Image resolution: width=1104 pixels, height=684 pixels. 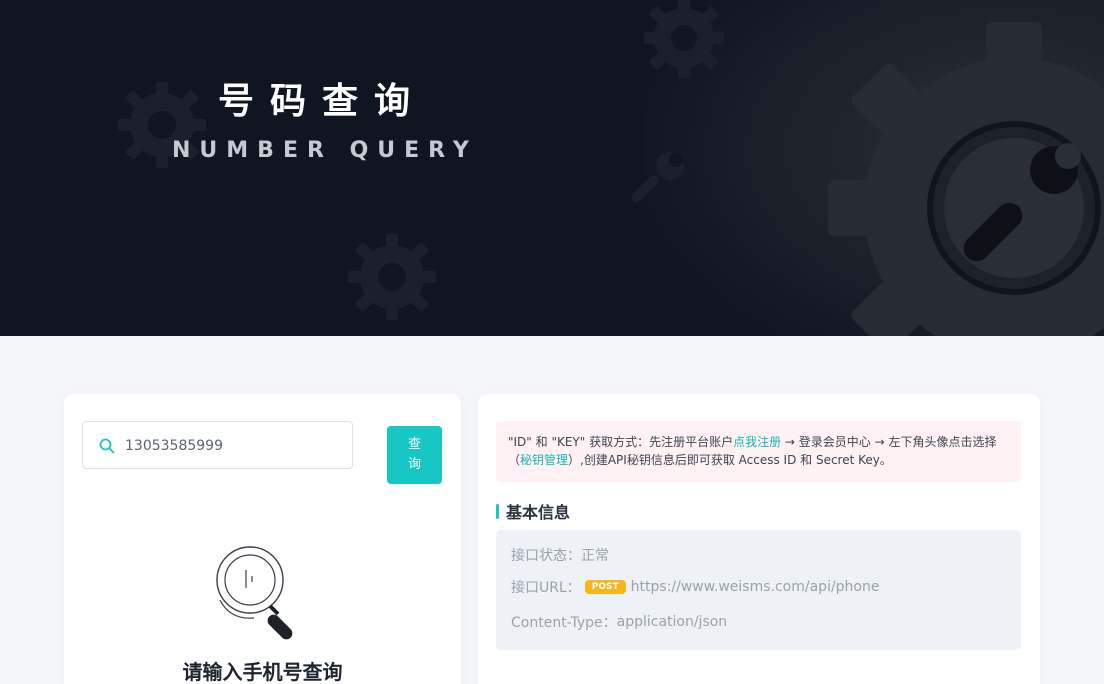 I want to click on magnifier-illustration-icon, so click(x=254, y=593).